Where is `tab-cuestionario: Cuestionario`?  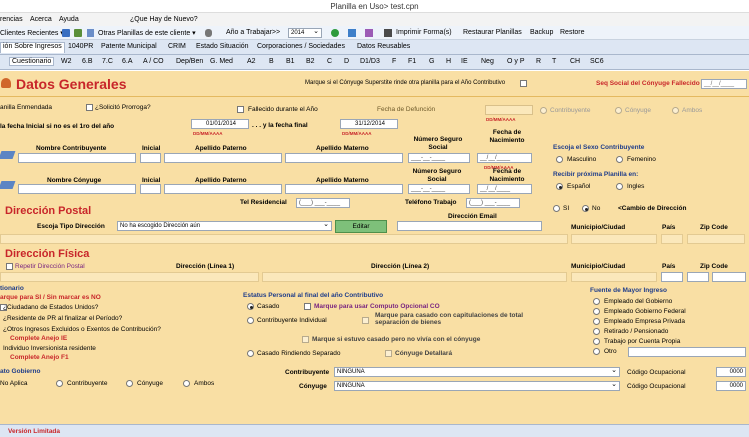
tab-cuestionario: Cuestionario is located at coordinates (32, 61).